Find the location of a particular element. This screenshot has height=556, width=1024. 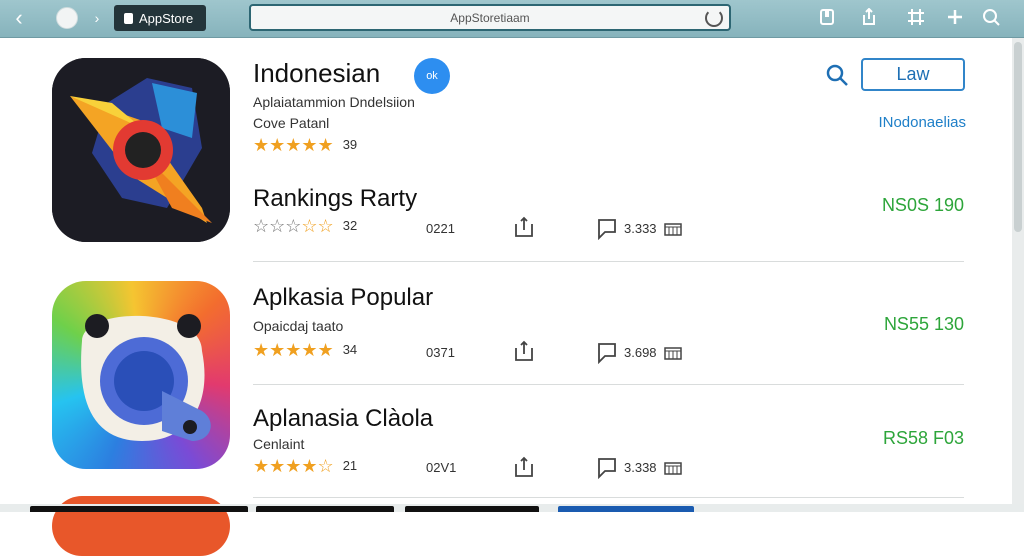

app-meta: 02V1 is located at coordinates (441, 467).